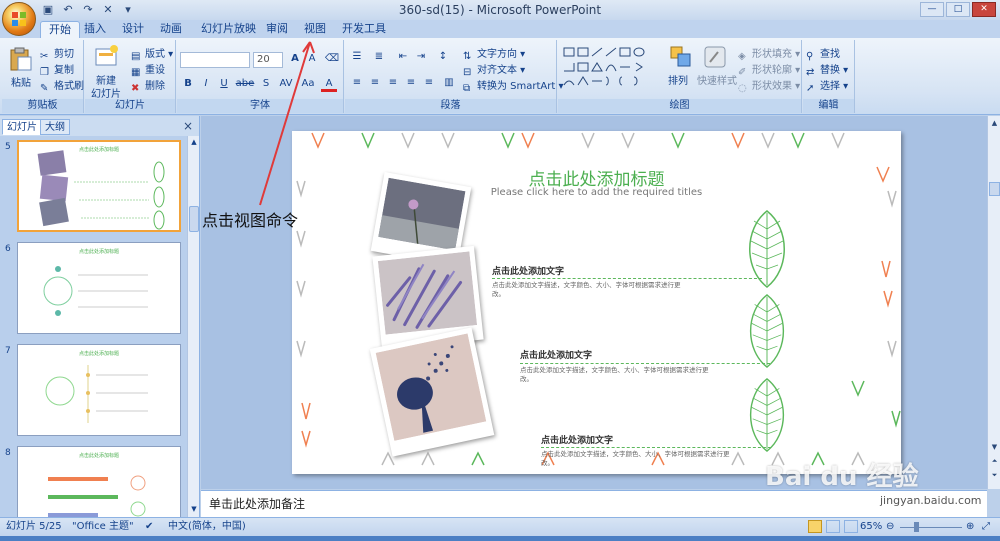  Describe the element at coordinates (60, 29) in the screenshot. I see `tab-home: 开始` at that location.